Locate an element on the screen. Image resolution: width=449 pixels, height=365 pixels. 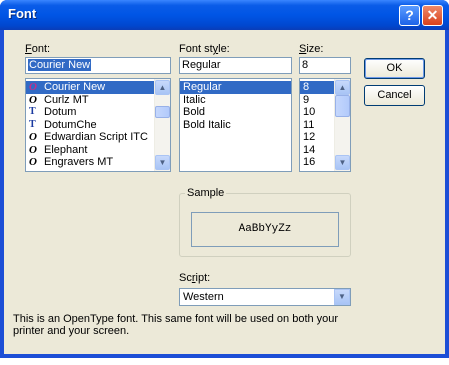
font-label: Font: is located at coordinates (38, 49).